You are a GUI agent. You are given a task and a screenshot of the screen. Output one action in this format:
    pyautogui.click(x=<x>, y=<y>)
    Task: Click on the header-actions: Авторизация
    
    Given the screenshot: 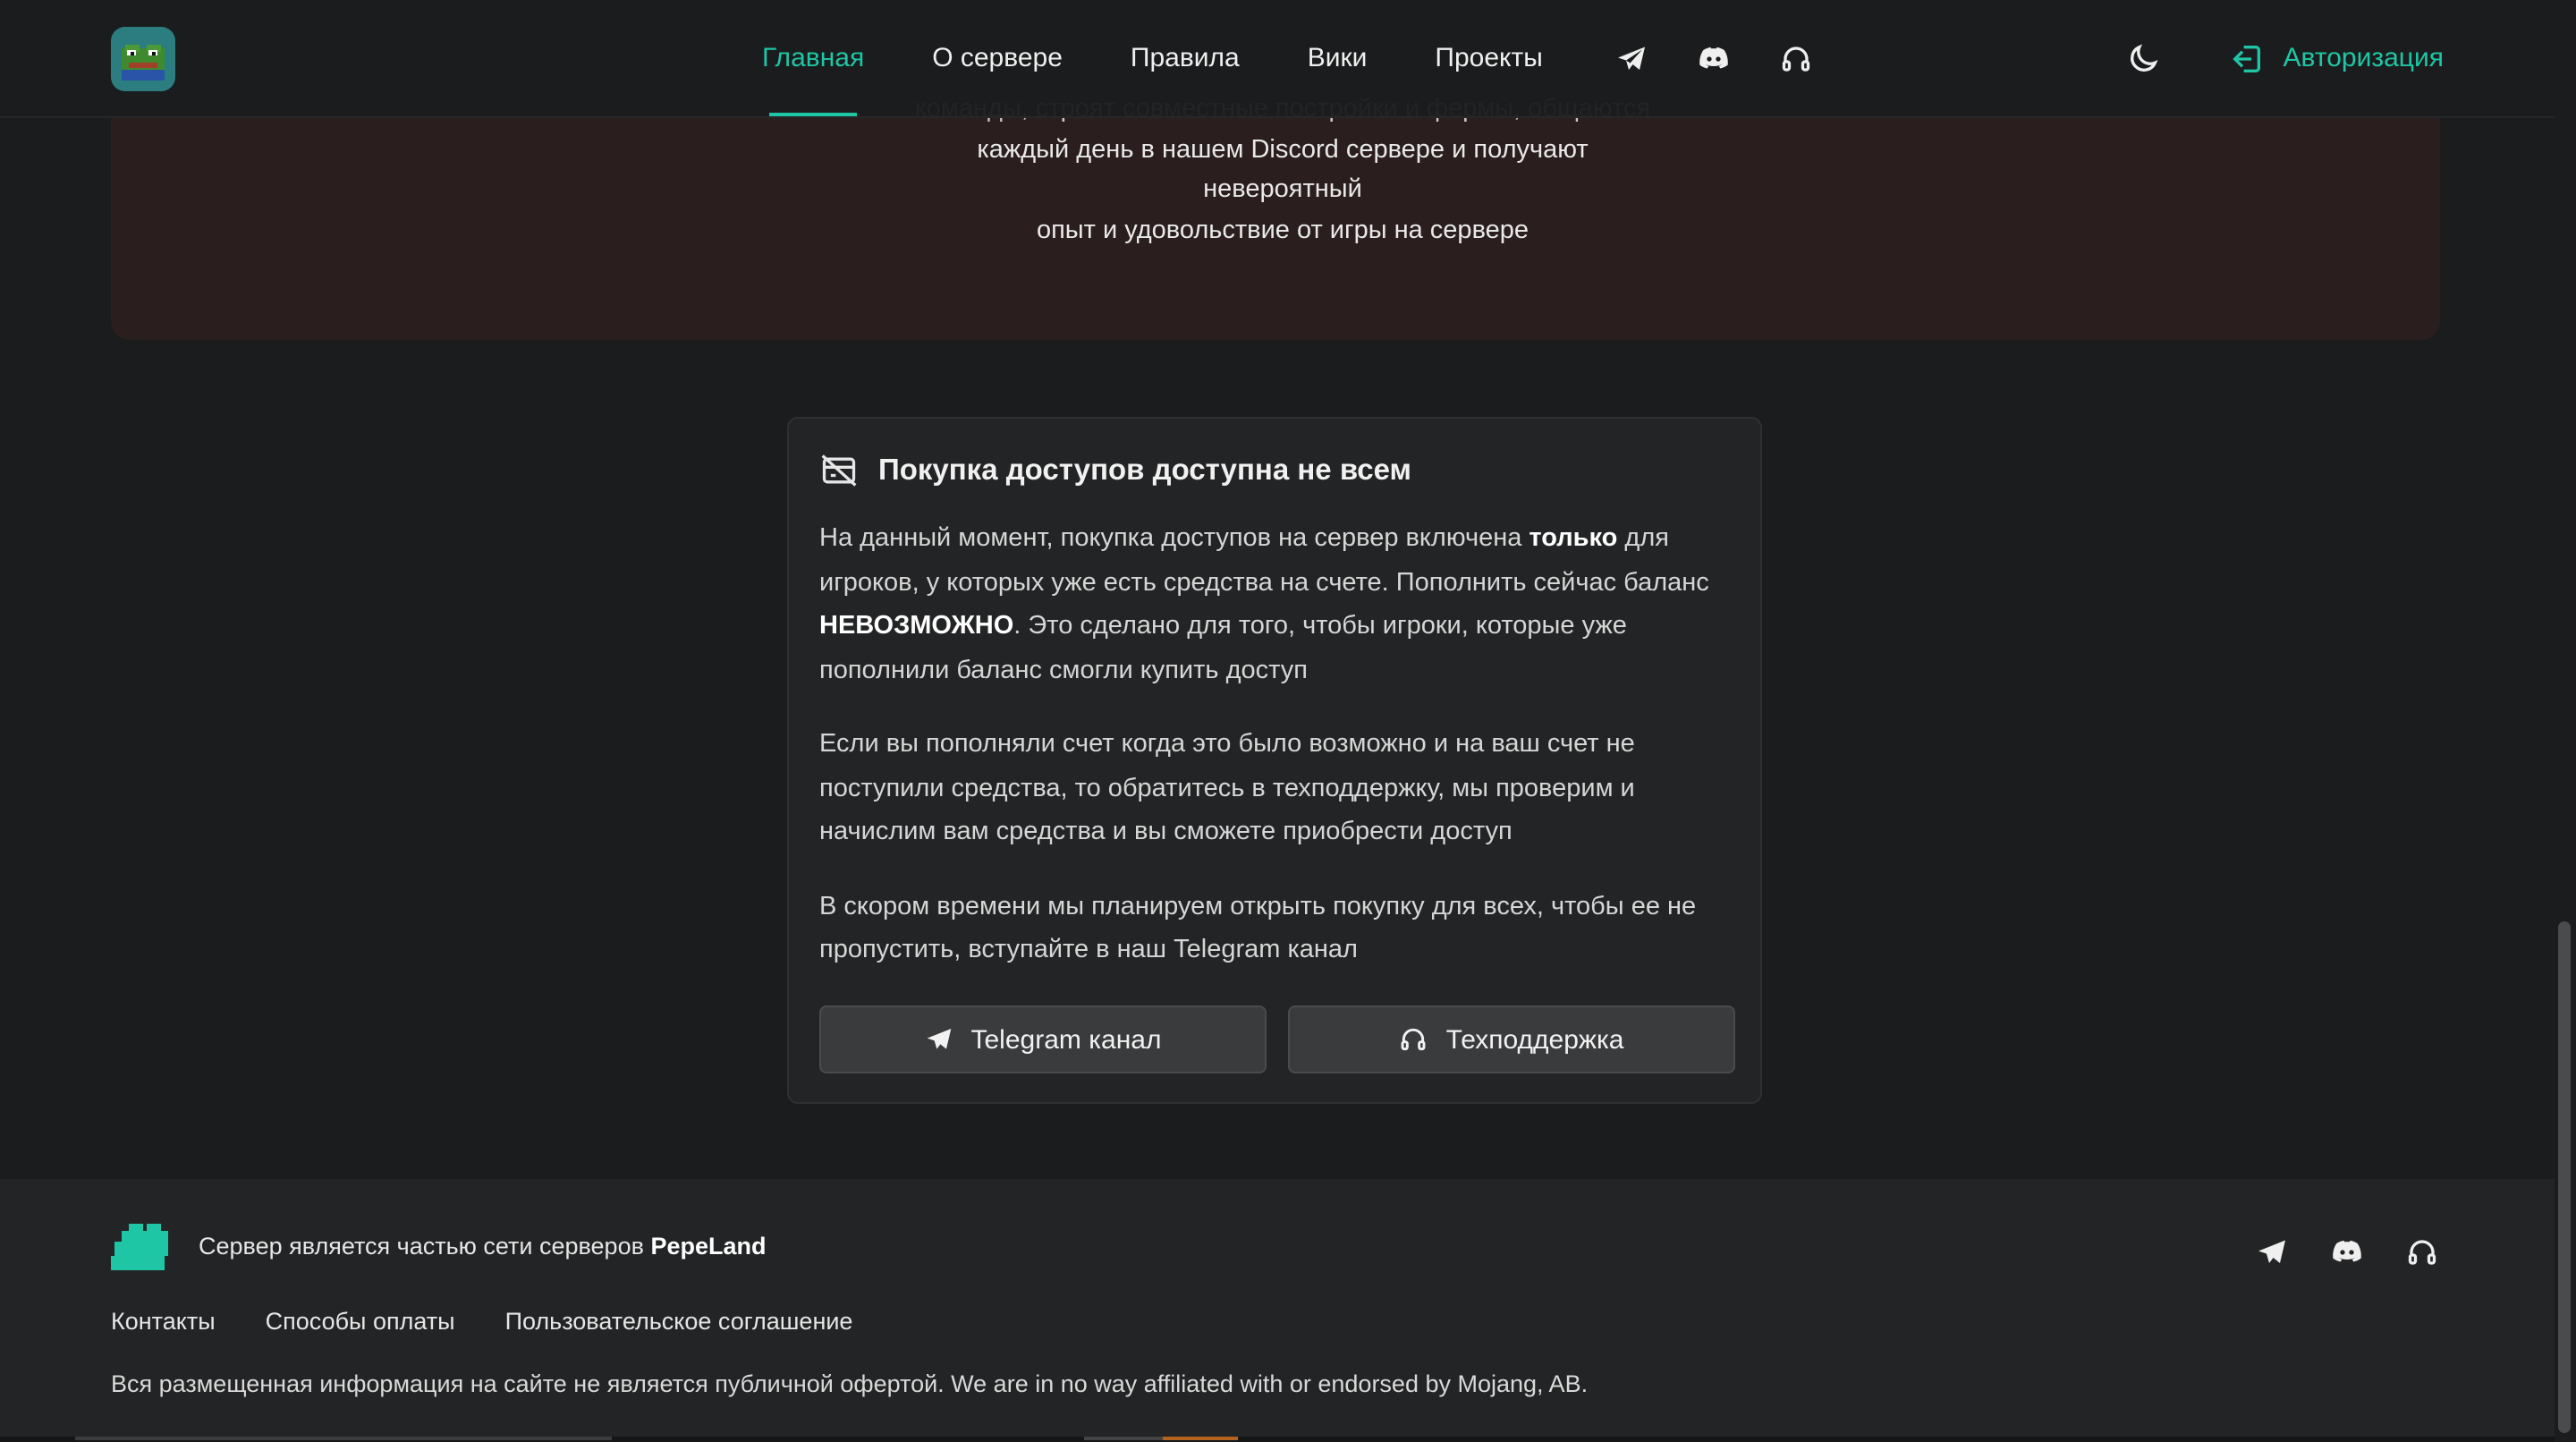 What is the action you would take?
    pyautogui.click(x=2283, y=58)
    